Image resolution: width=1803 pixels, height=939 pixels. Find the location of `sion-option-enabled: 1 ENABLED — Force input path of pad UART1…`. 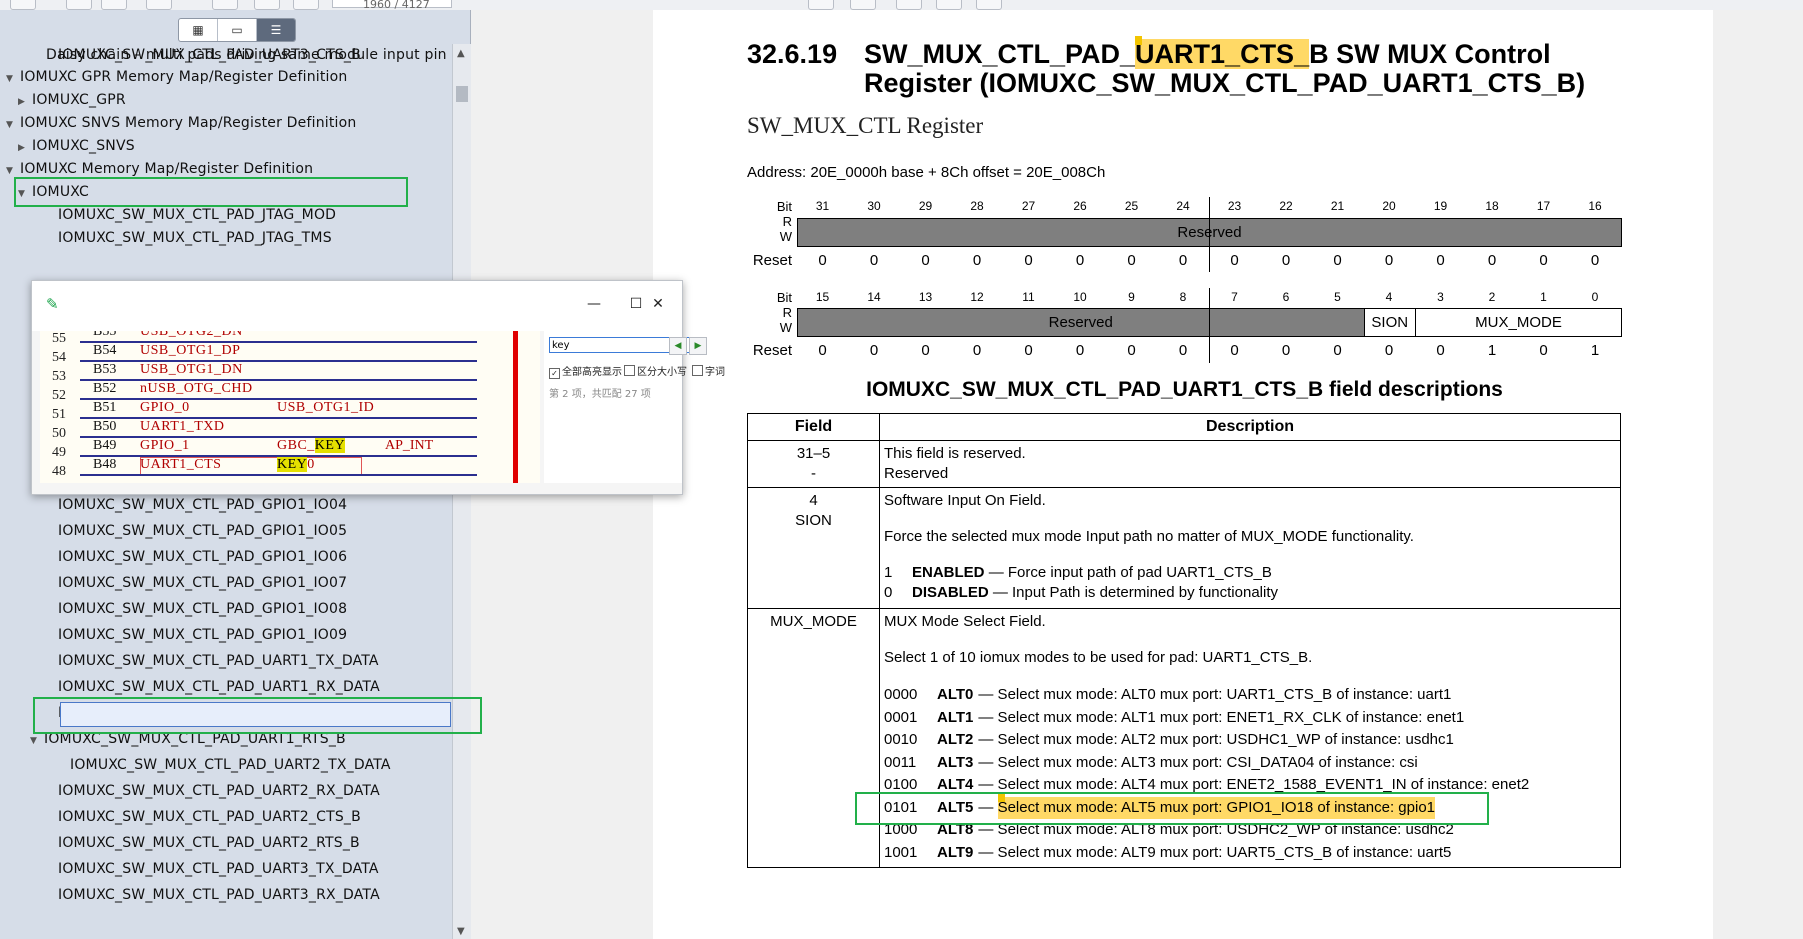

sion-option-enabled: 1 ENABLED — Force input path of pad UART1… is located at coordinates (1078, 572).